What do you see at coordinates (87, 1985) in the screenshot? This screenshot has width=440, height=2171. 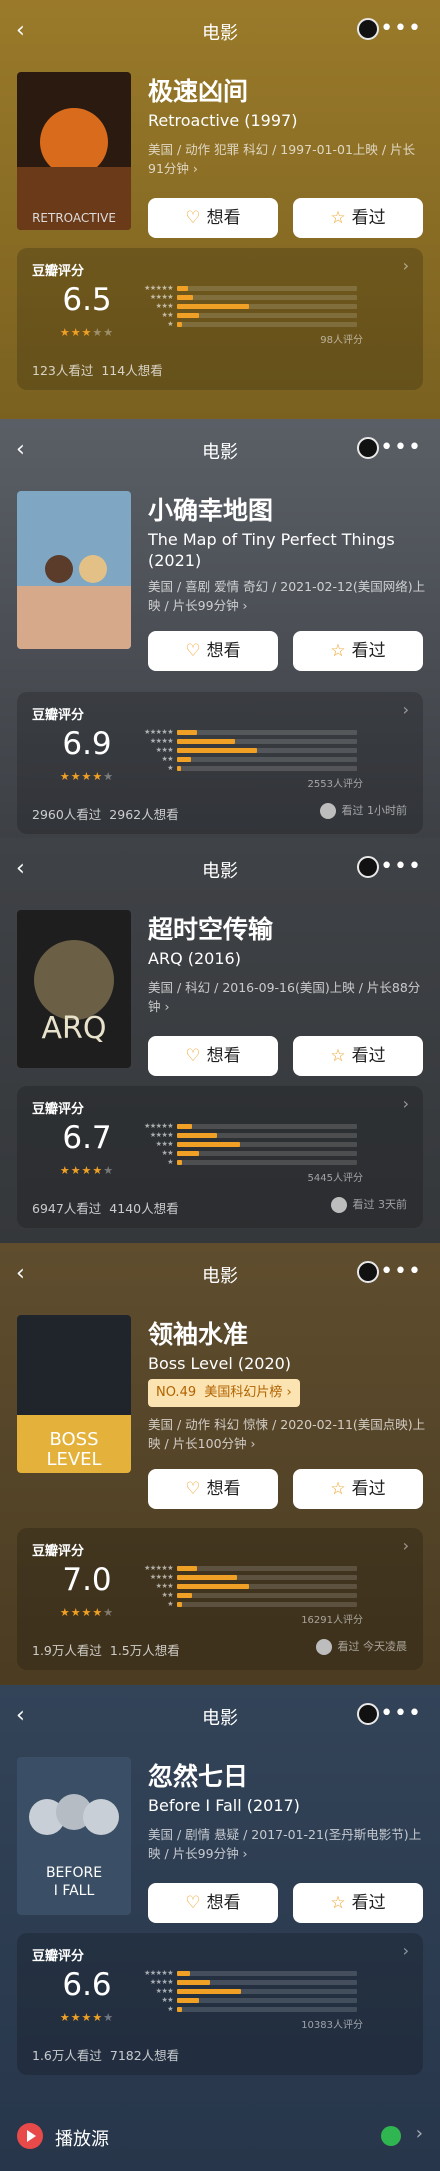 I see `rating-score: 6.6` at bounding box center [87, 1985].